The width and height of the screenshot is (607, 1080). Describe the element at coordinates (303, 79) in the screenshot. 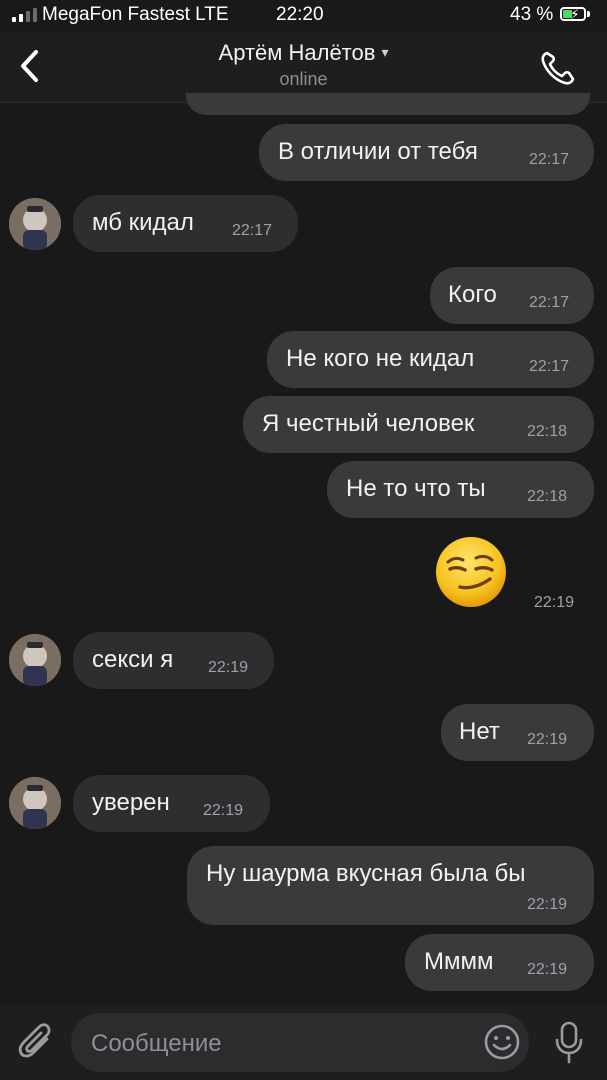

I see `online-status: online` at that location.